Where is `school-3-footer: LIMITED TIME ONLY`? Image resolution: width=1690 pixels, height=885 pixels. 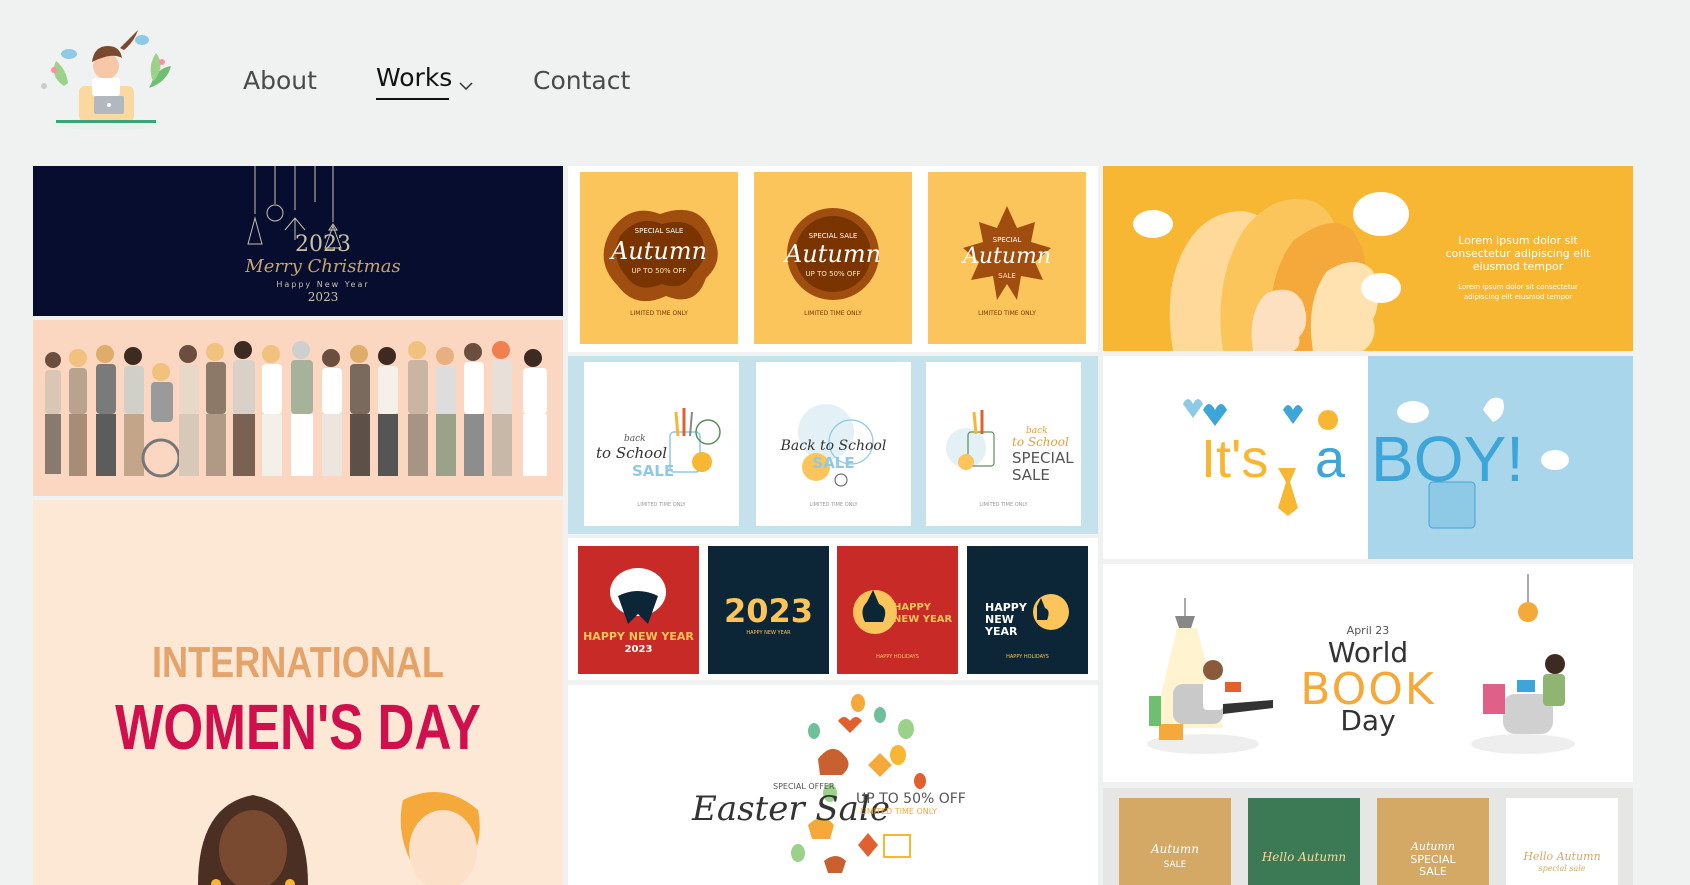
school-3-footer: LIMITED TIME ONLY is located at coordinates (1003, 505).